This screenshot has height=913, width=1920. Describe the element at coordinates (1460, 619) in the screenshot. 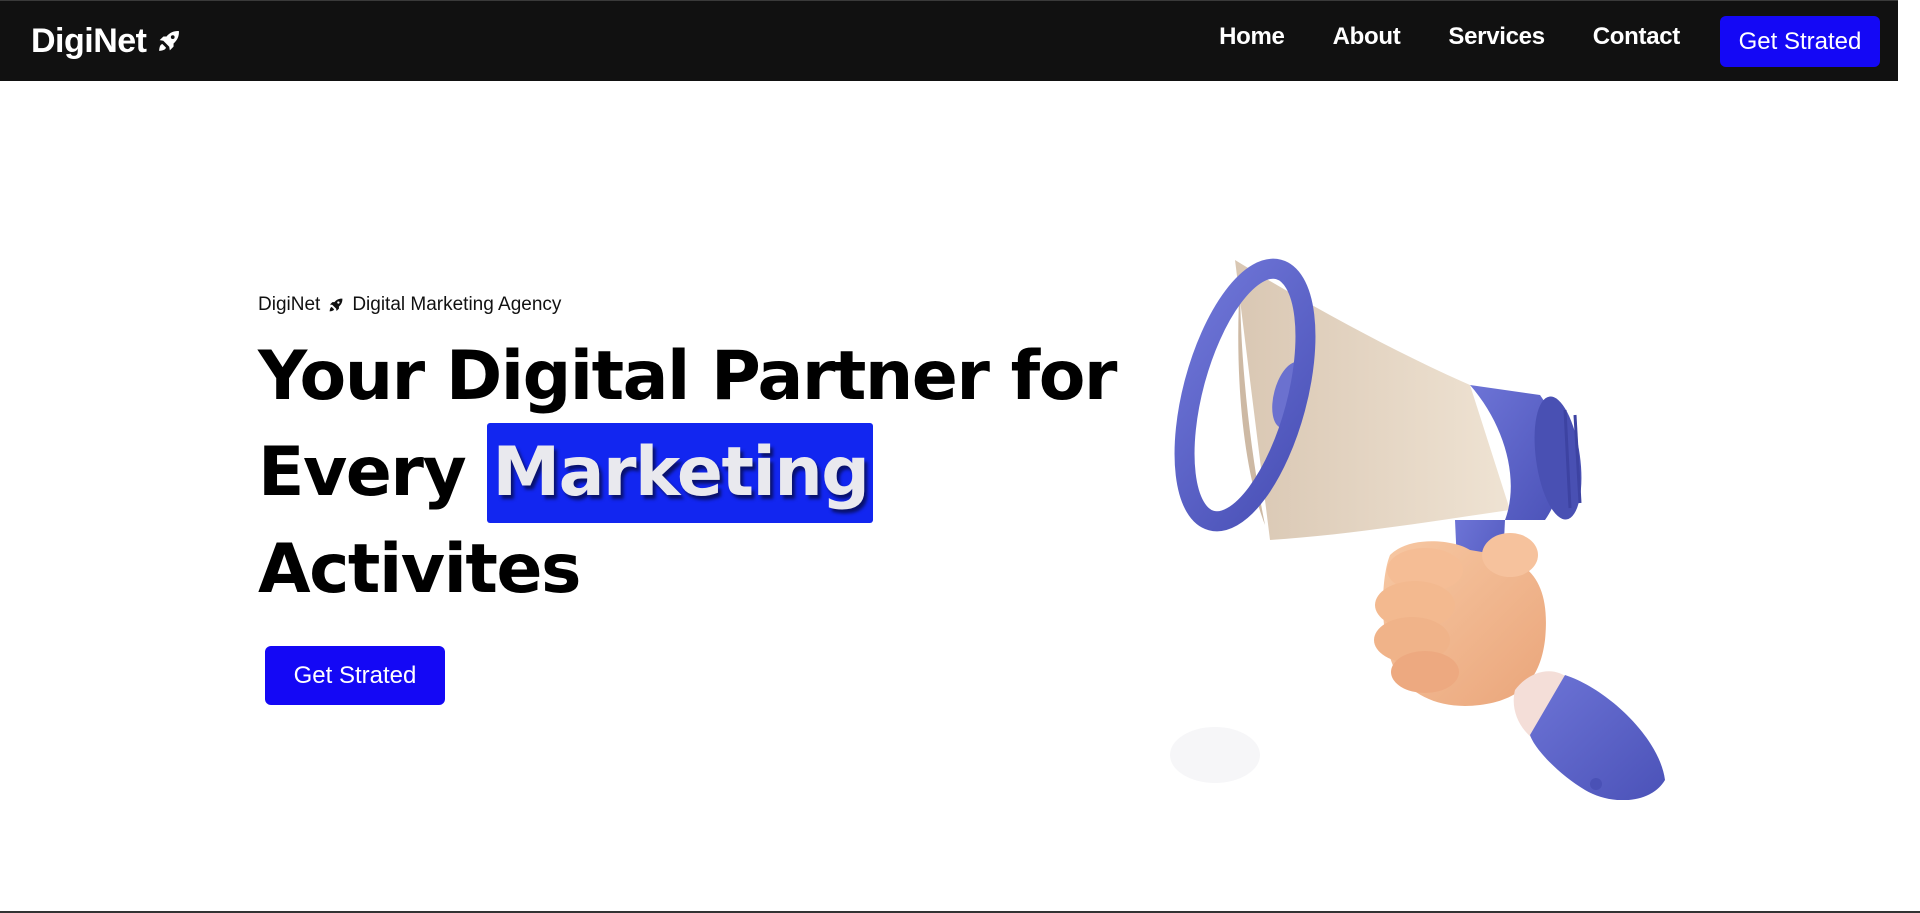

I see `hand` at that location.